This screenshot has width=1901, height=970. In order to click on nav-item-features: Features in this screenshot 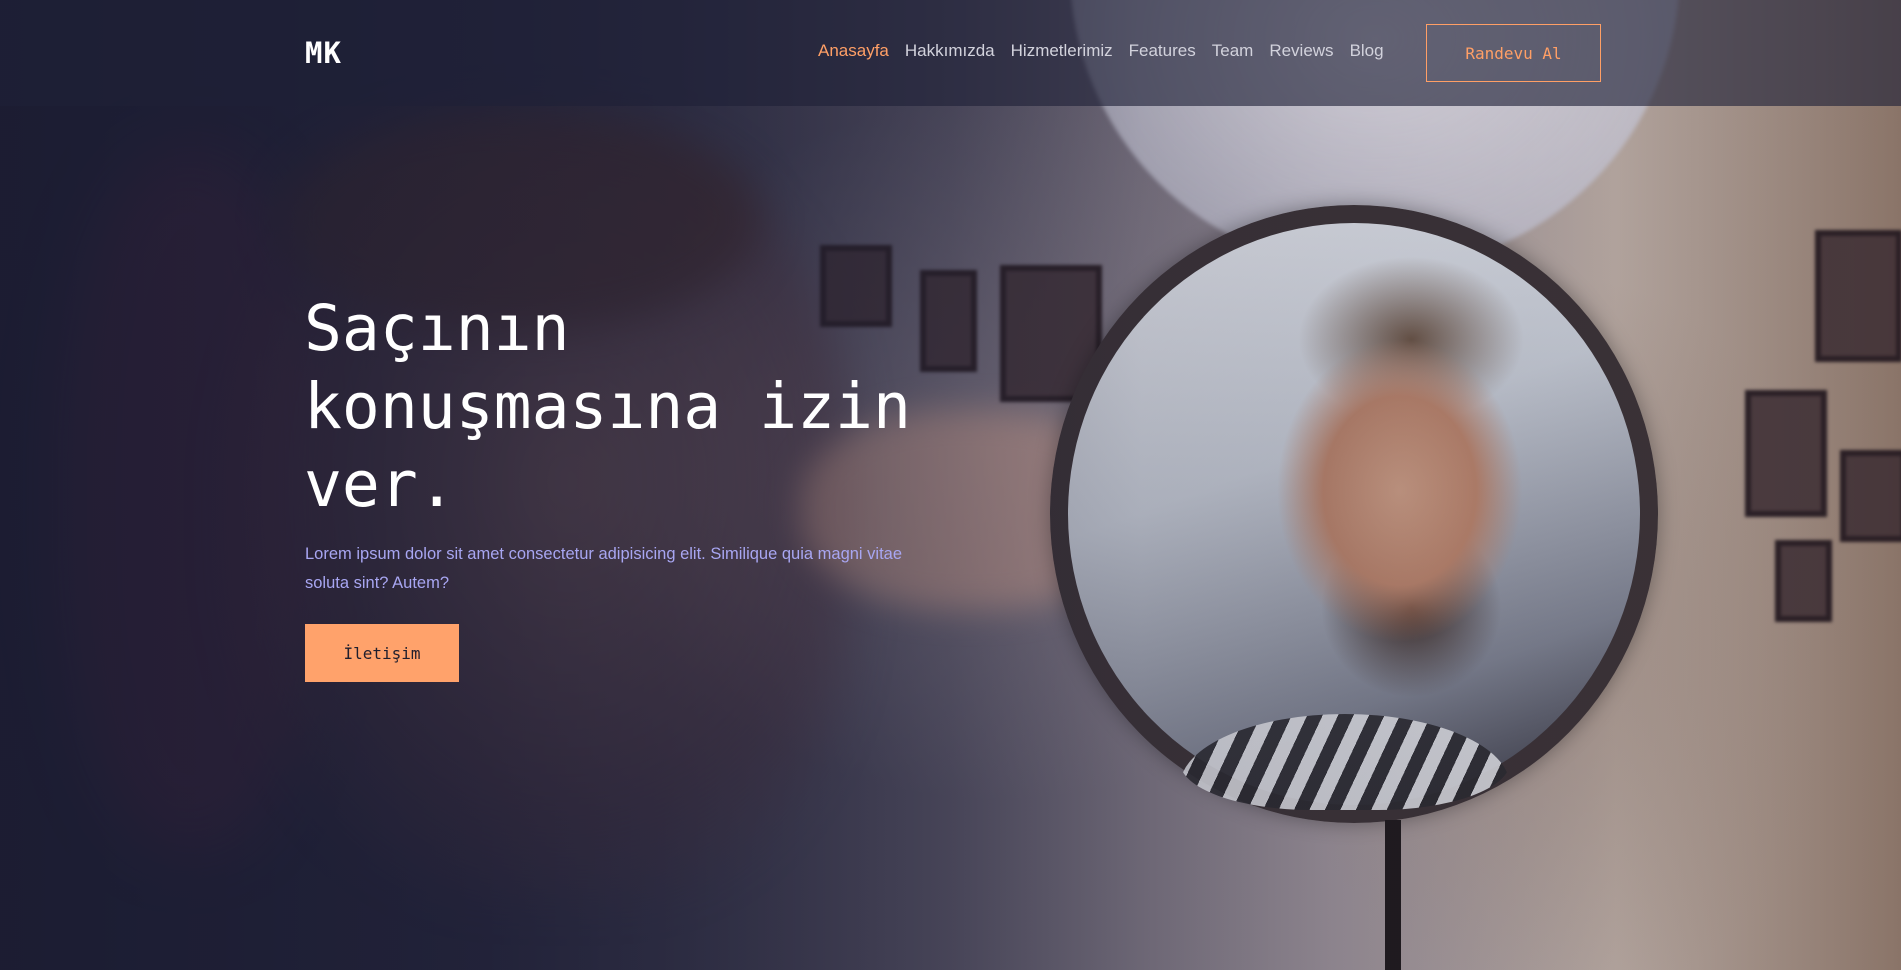, I will do `click(1162, 51)`.